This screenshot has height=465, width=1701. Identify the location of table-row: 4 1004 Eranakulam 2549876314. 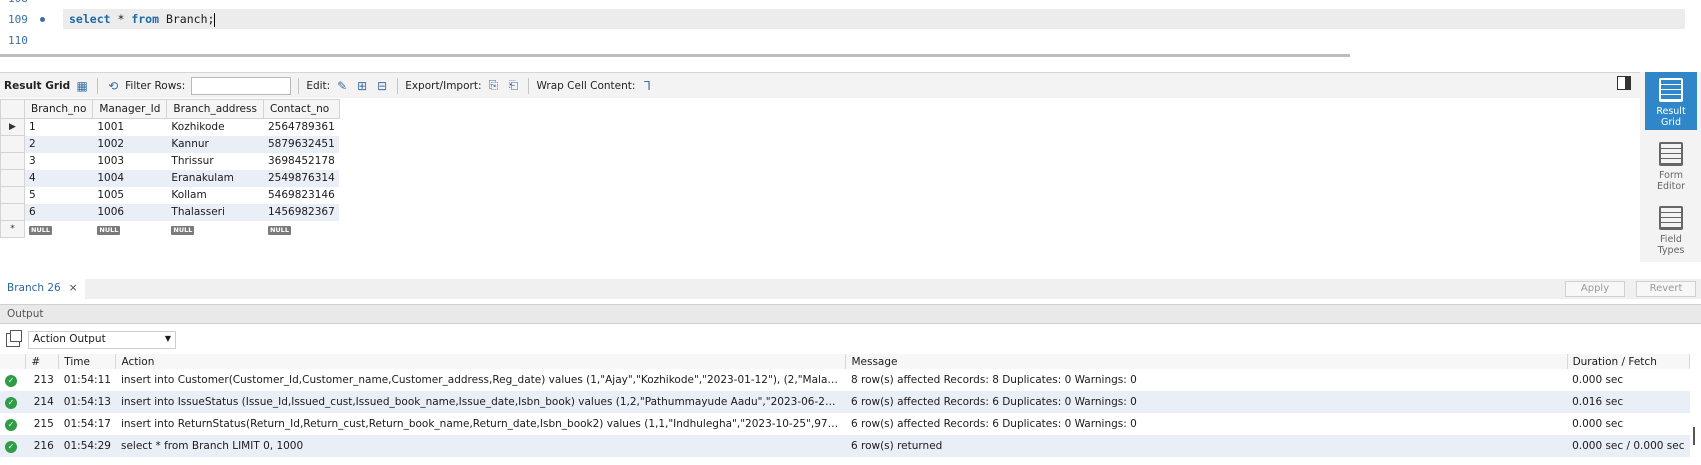
(170, 178).